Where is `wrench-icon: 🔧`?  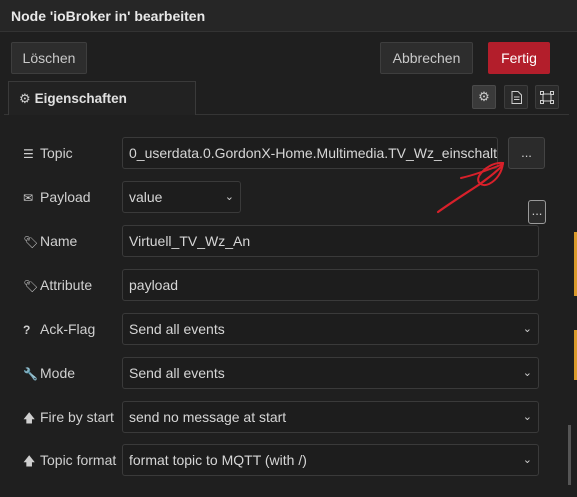 wrench-icon: 🔧 is located at coordinates (30, 374).